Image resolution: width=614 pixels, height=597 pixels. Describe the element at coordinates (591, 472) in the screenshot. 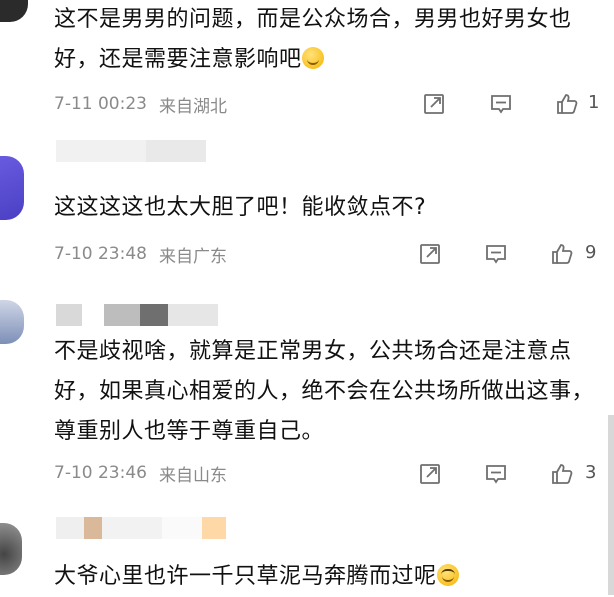

I see `like-count: 3` at that location.